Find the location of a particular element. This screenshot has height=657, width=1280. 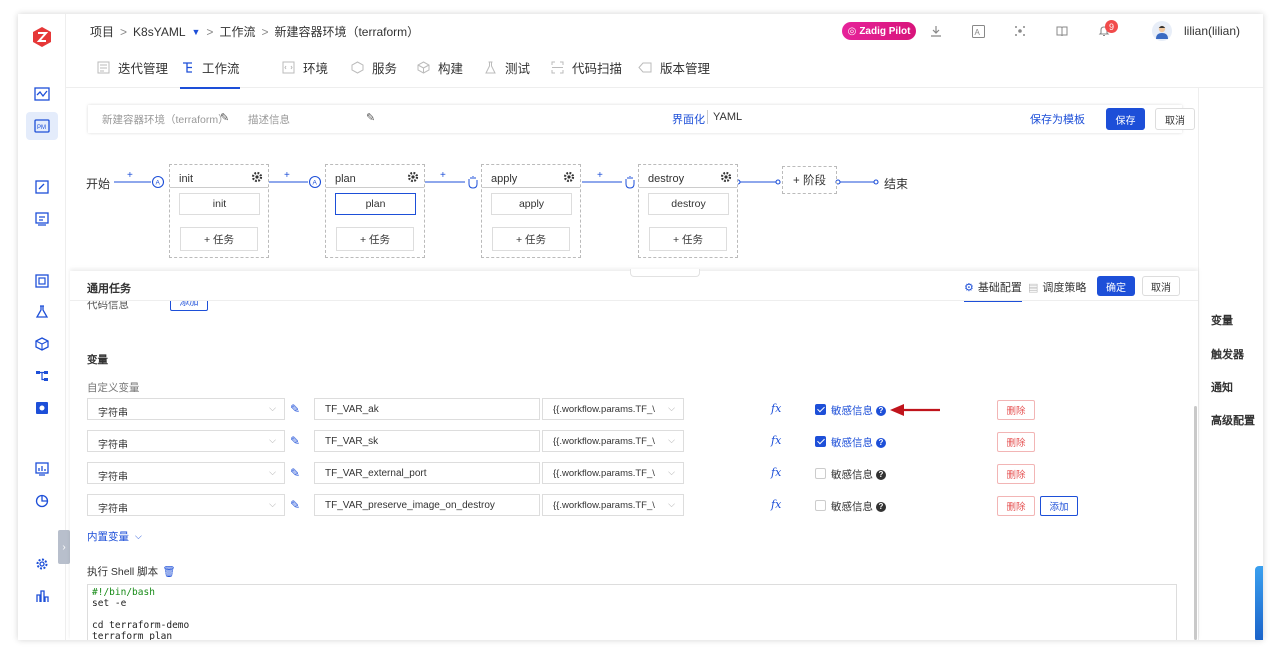

stage-destroy: destroy destroy + 任务 is located at coordinates (688, 211).